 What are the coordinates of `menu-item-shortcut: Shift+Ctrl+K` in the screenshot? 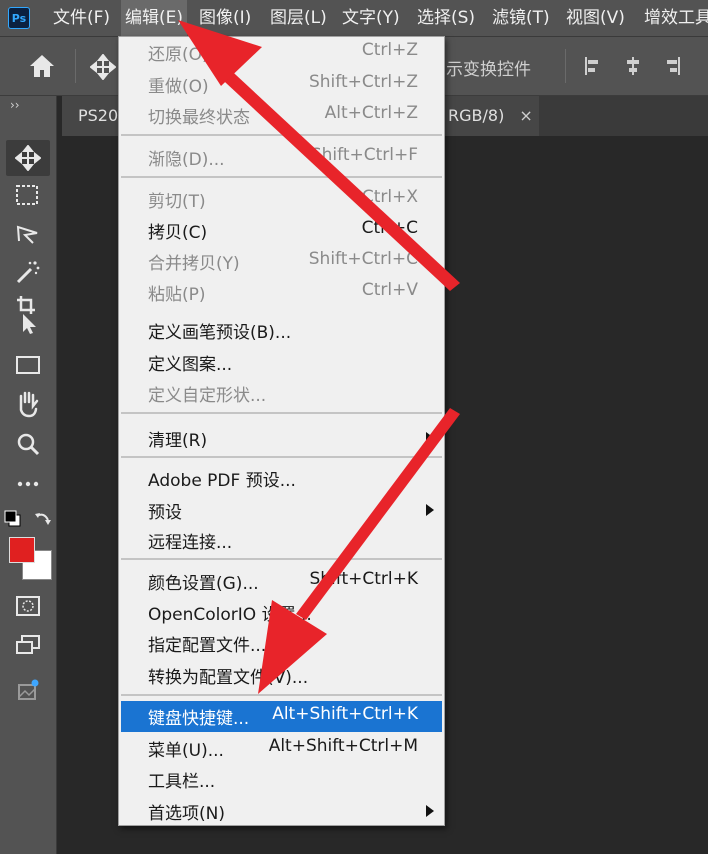 It's located at (363, 579).